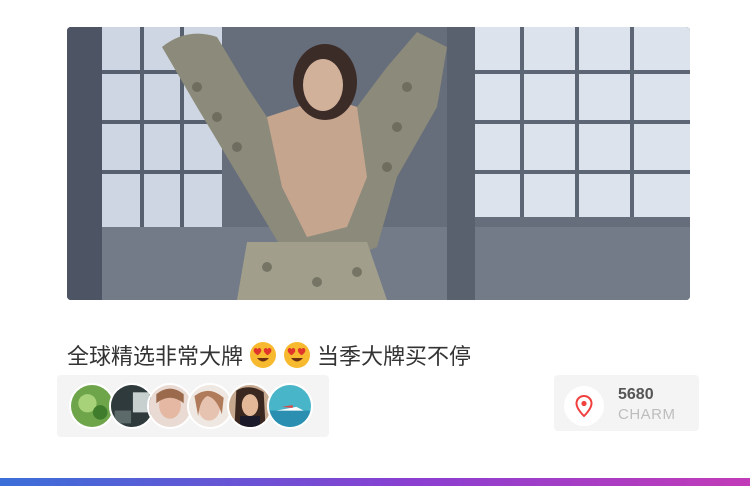 The width and height of the screenshot is (750, 486). Describe the element at coordinates (584, 406) in the screenshot. I see `location-pin-icon` at that location.